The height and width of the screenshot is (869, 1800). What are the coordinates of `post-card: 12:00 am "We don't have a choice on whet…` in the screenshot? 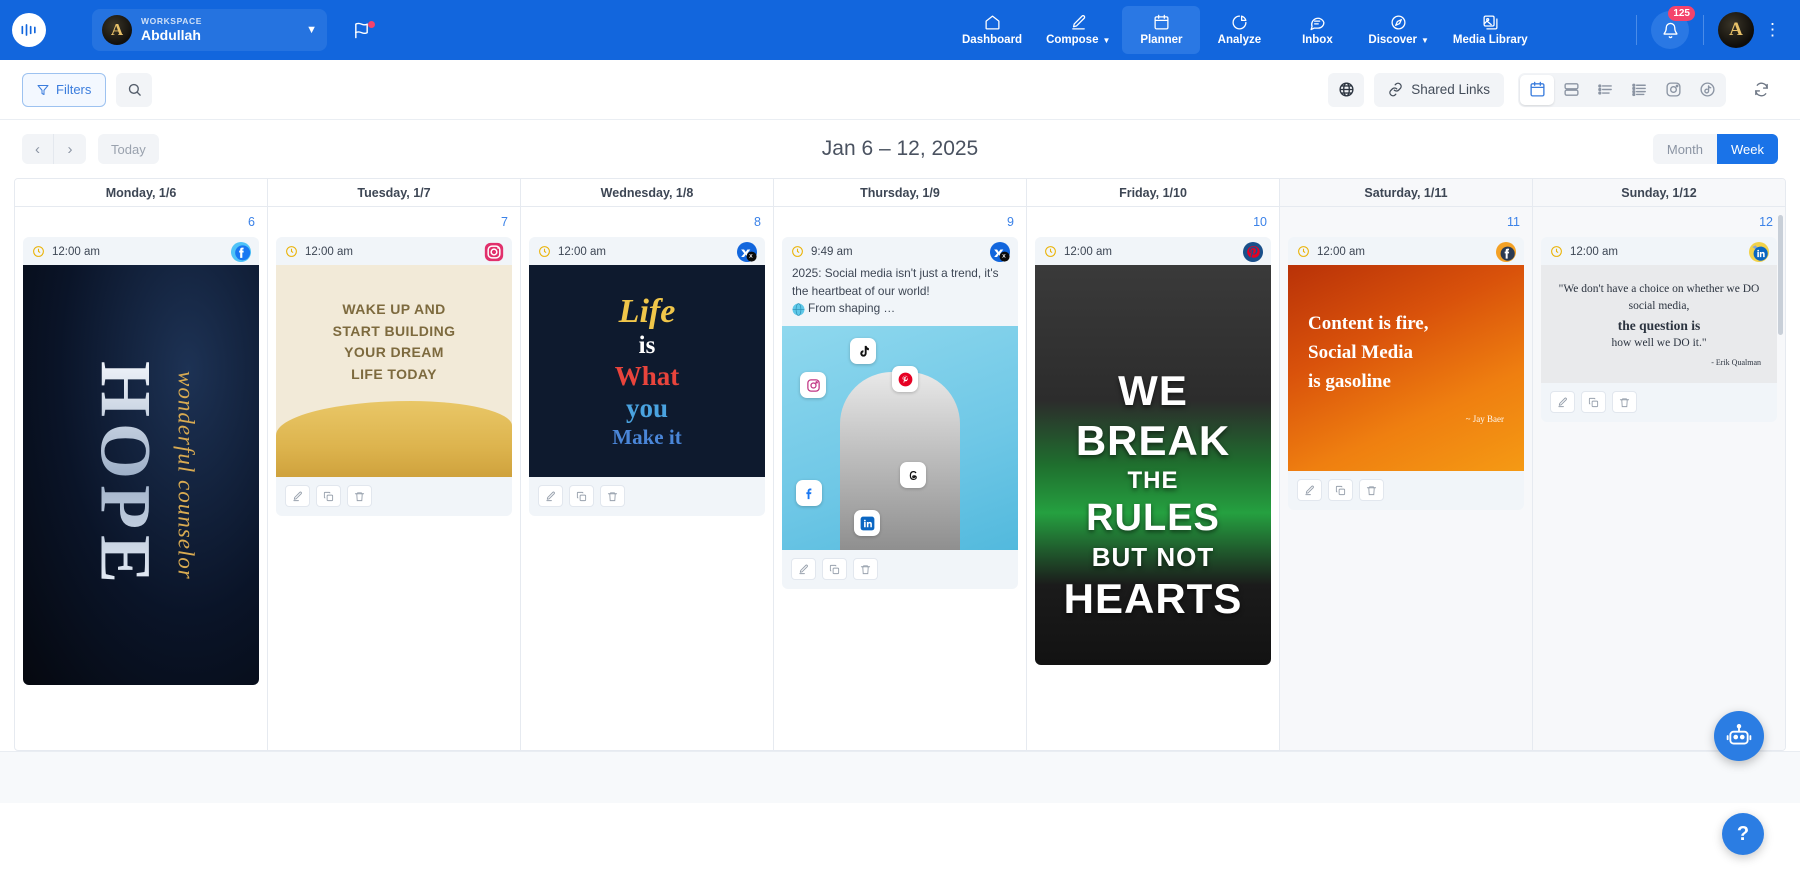 It's located at (1659, 329).